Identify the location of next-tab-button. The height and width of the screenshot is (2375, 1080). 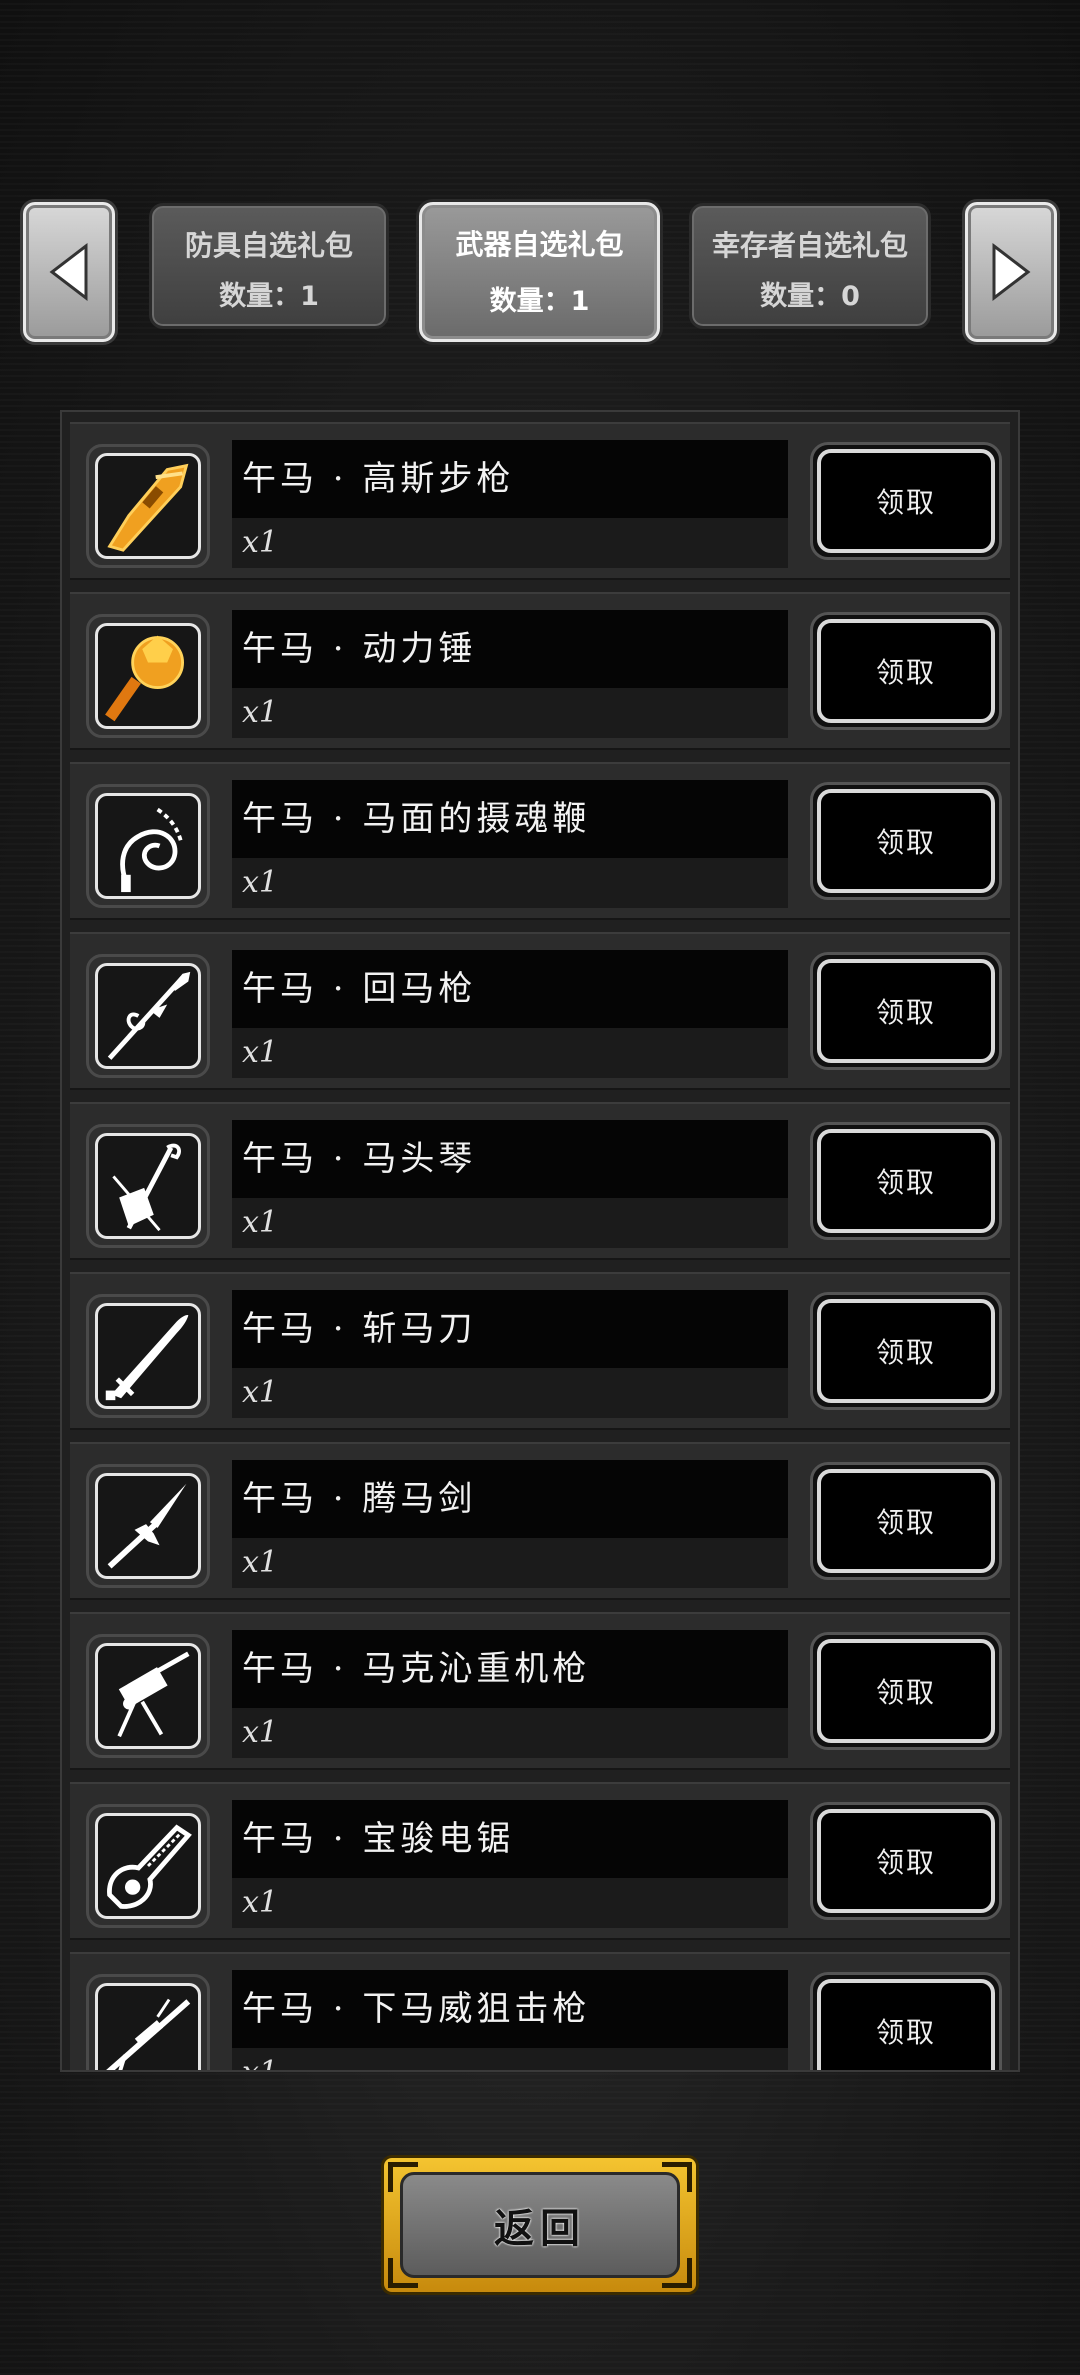
(1011, 272).